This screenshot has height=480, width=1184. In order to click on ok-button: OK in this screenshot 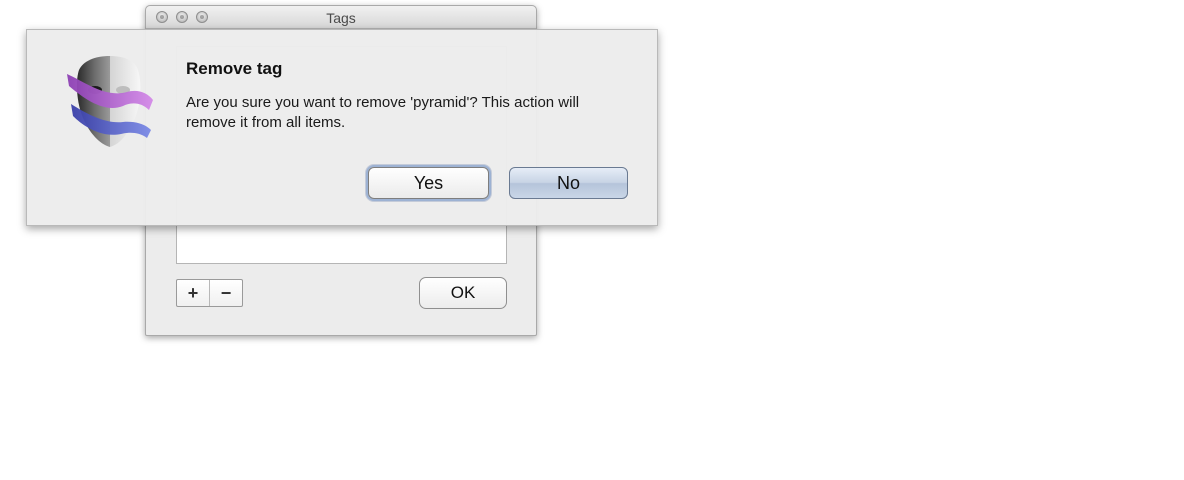, I will do `click(463, 293)`.